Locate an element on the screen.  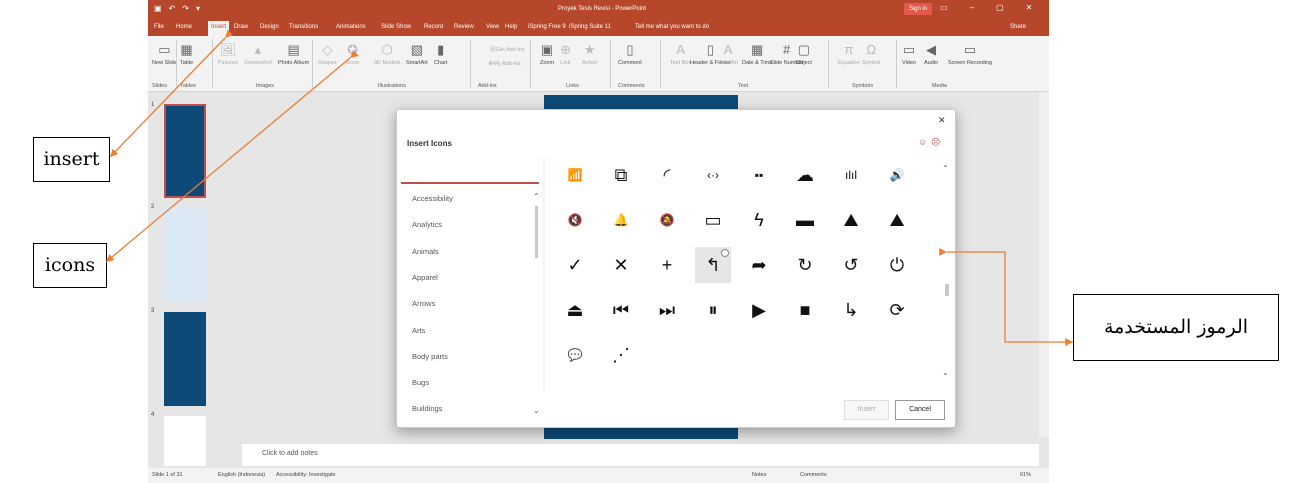
speaker-icon: 🔊 is located at coordinates (897, 175).